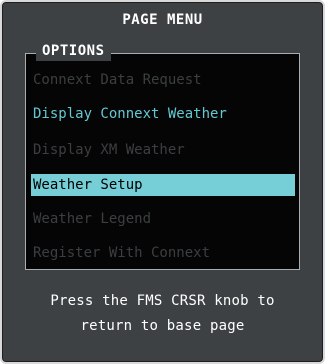 The width and height of the screenshot is (325, 364). I want to click on menu-item-display-xm-weather: Display XM Weather, so click(109, 150).